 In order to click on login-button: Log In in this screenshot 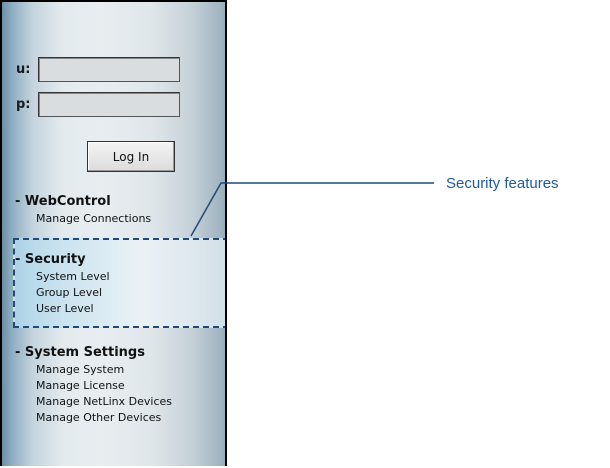, I will do `click(131, 156)`.